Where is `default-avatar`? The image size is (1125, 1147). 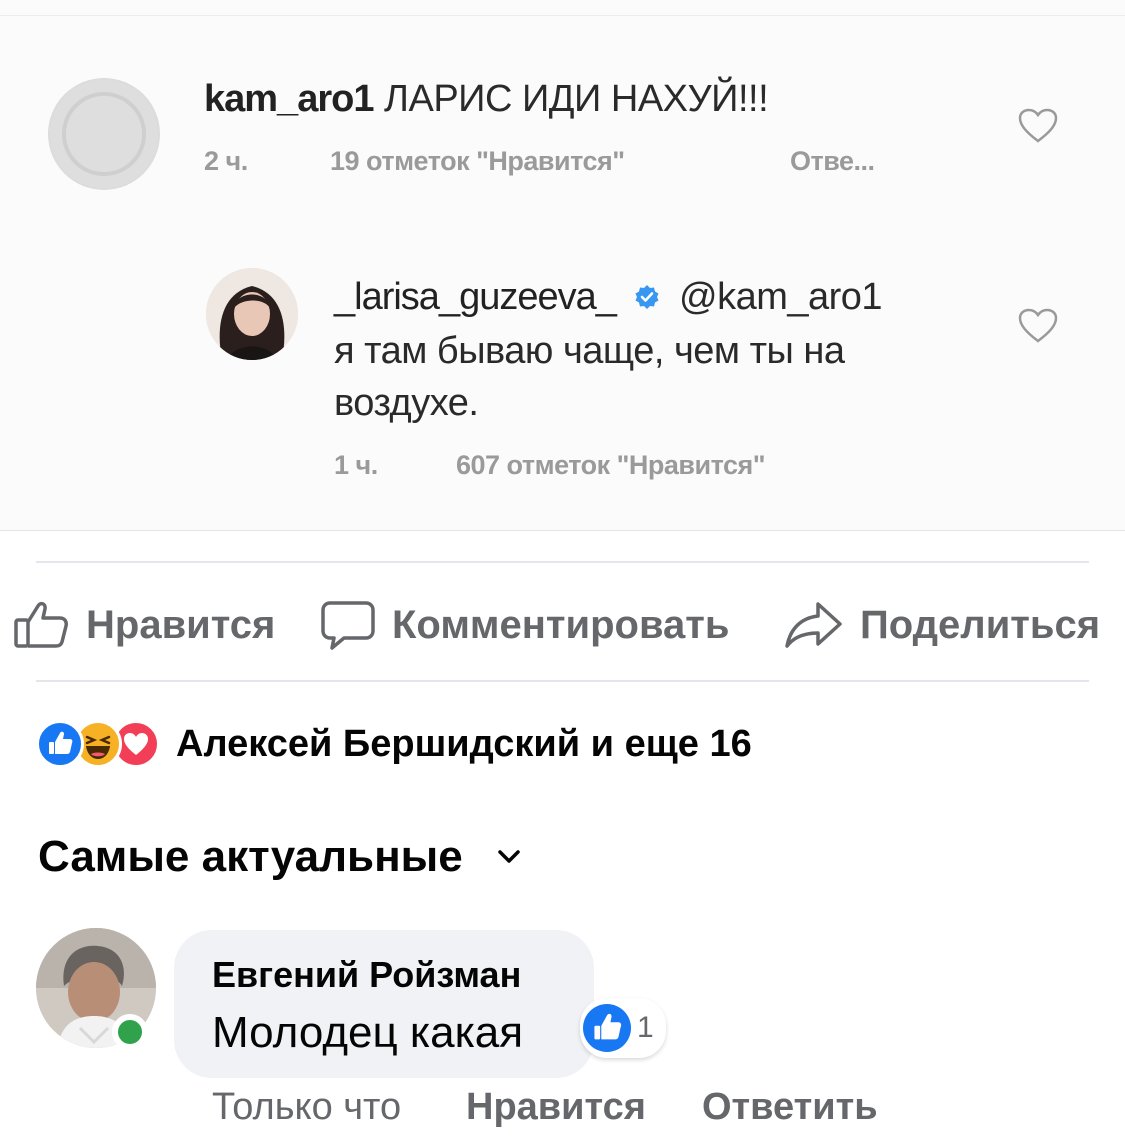 default-avatar is located at coordinates (104, 134).